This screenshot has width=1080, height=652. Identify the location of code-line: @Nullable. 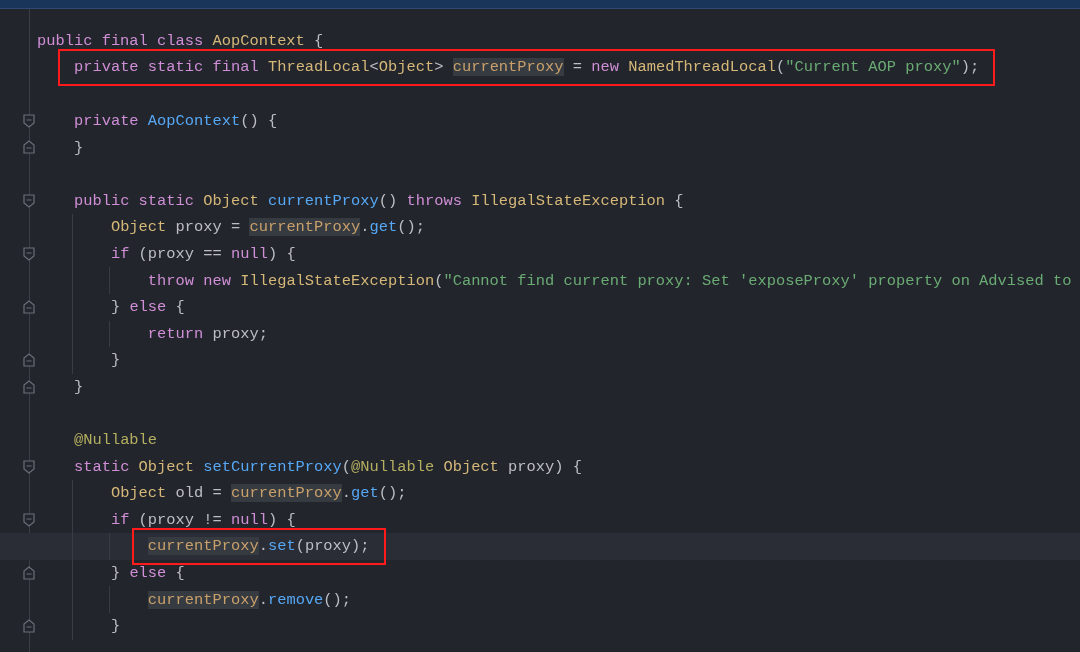
(115, 441).